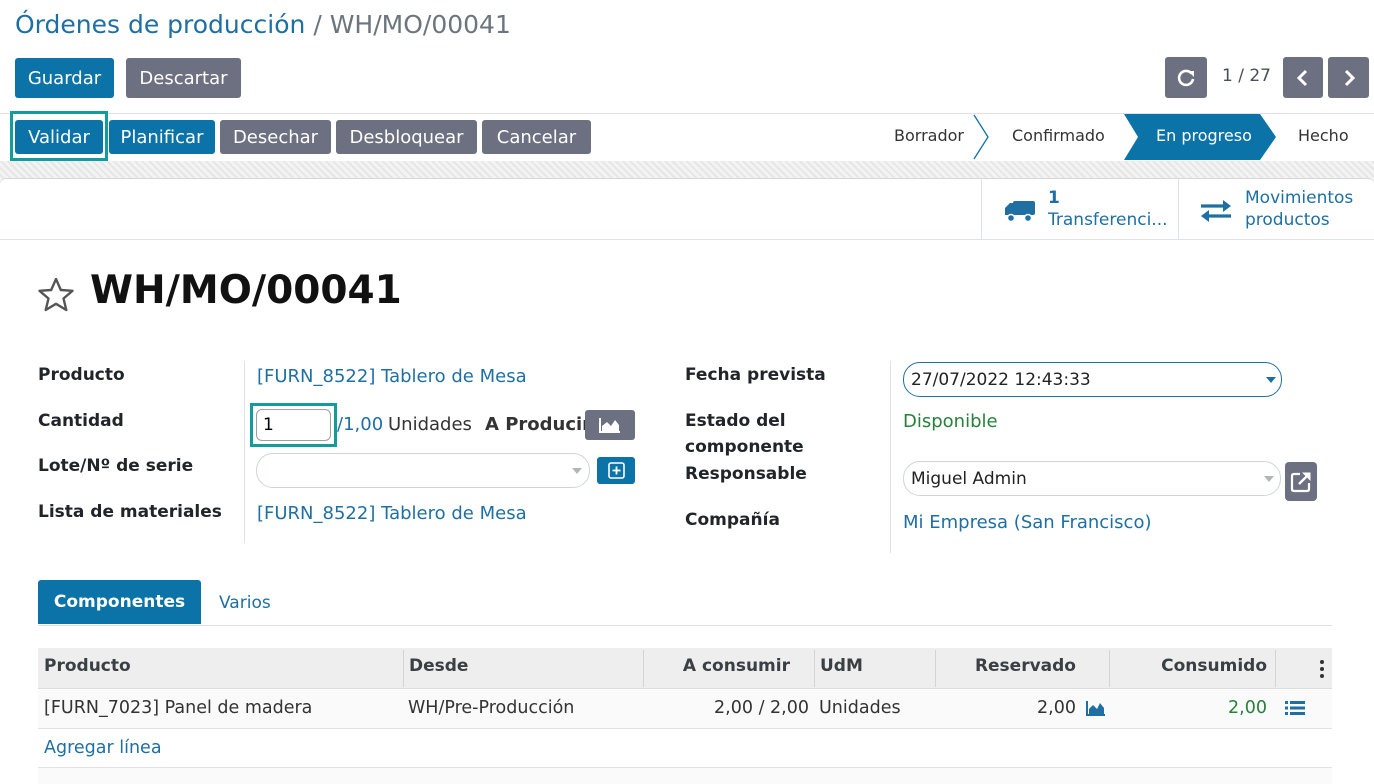 The width and height of the screenshot is (1374, 784). I want to click on exchange-icon, so click(1216, 211).